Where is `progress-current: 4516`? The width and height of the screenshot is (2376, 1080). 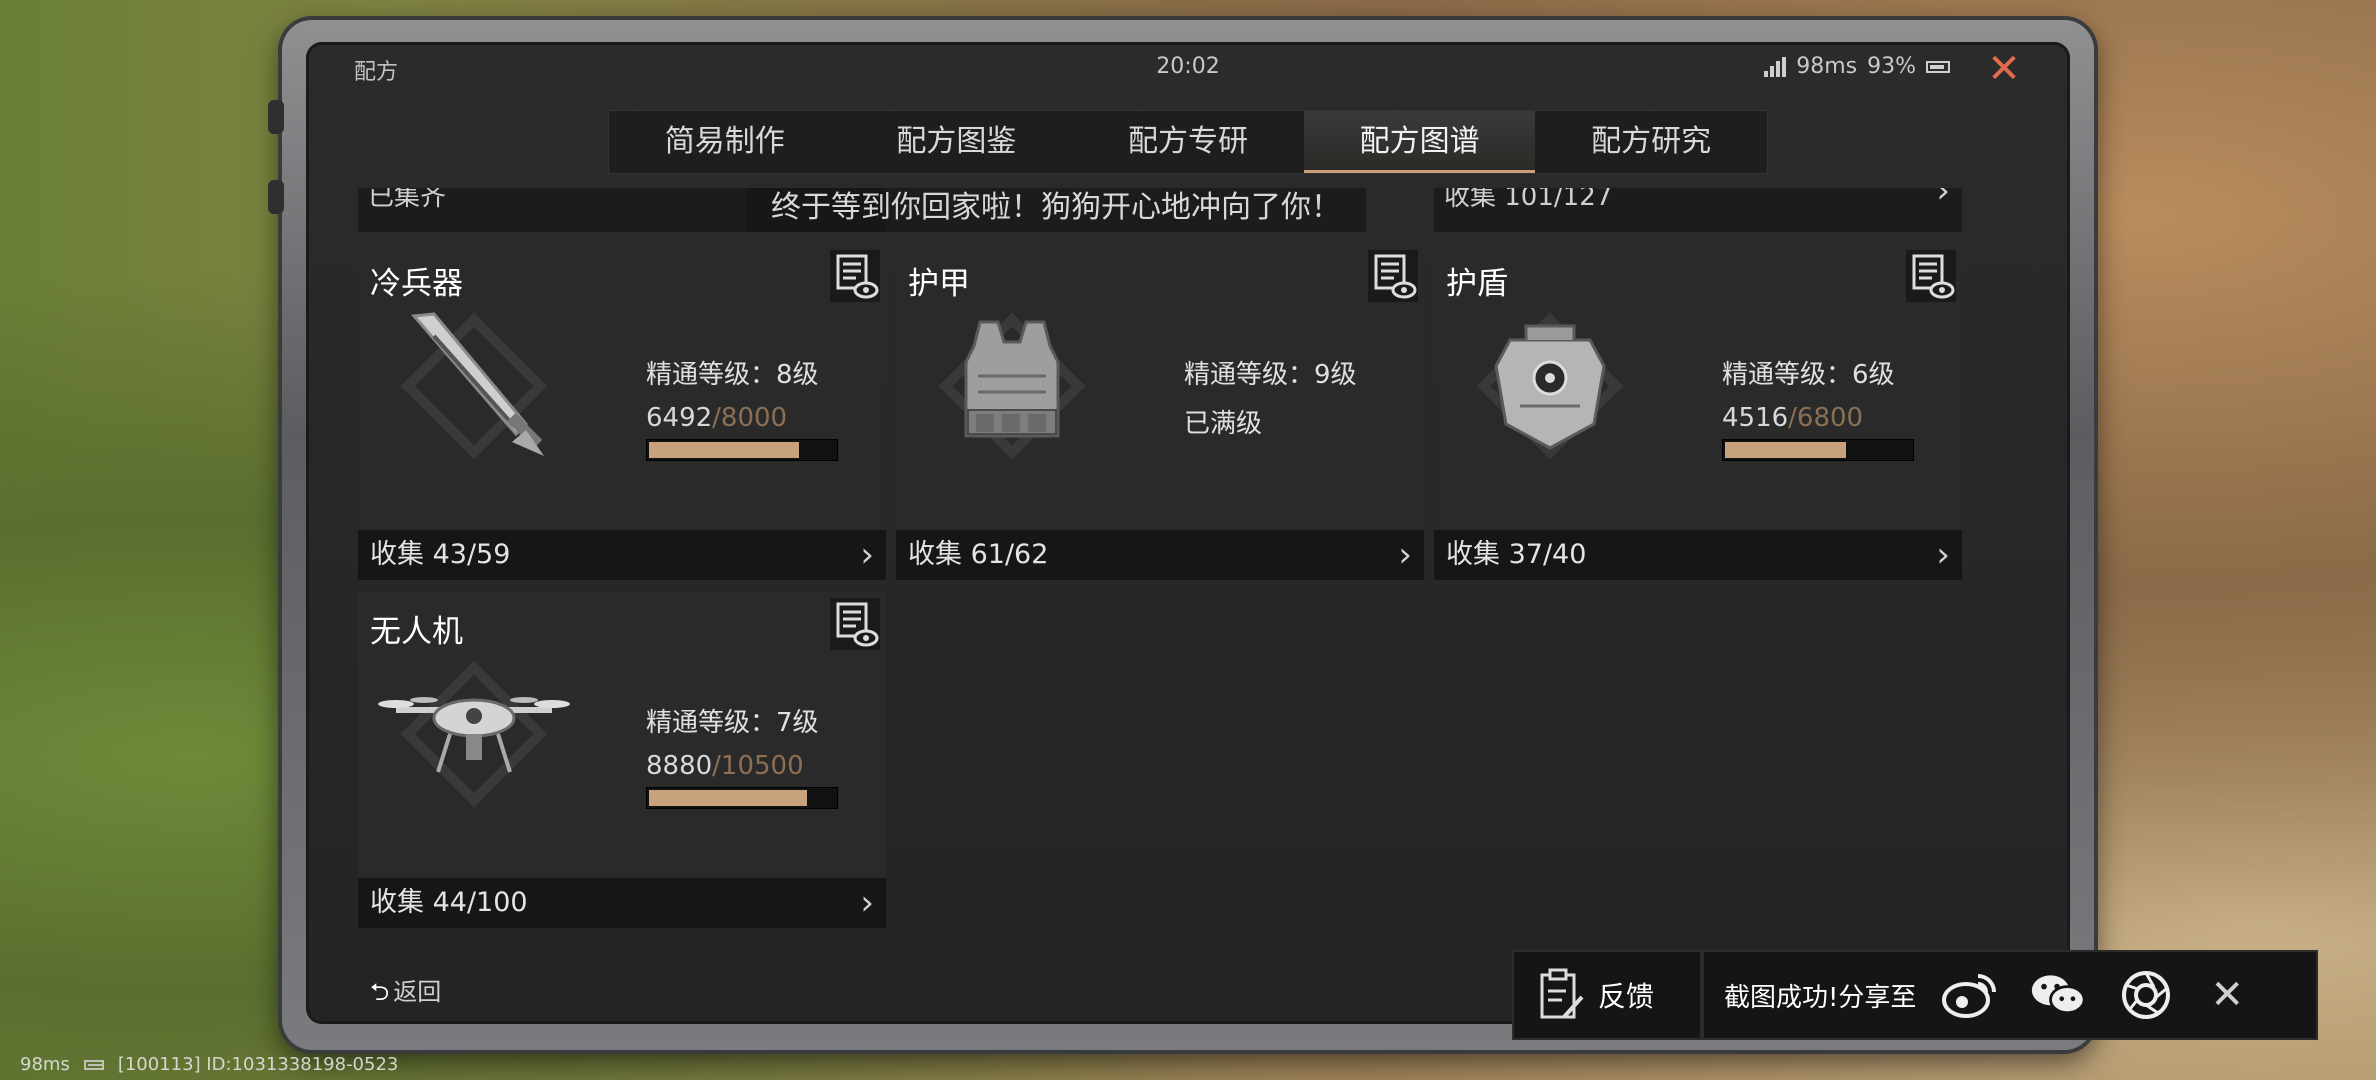 progress-current: 4516 is located at coordinates (1755, 418).